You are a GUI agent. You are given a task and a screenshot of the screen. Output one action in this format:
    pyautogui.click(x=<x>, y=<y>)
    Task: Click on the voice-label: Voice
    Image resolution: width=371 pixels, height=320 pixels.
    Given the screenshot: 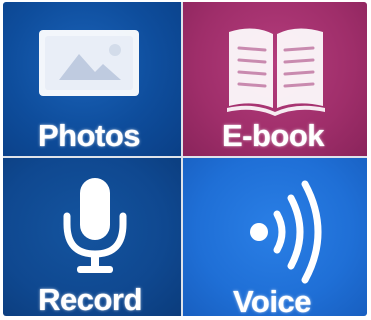 What is the action you would take?
    pyautogui.click(x=272, y=300)
    